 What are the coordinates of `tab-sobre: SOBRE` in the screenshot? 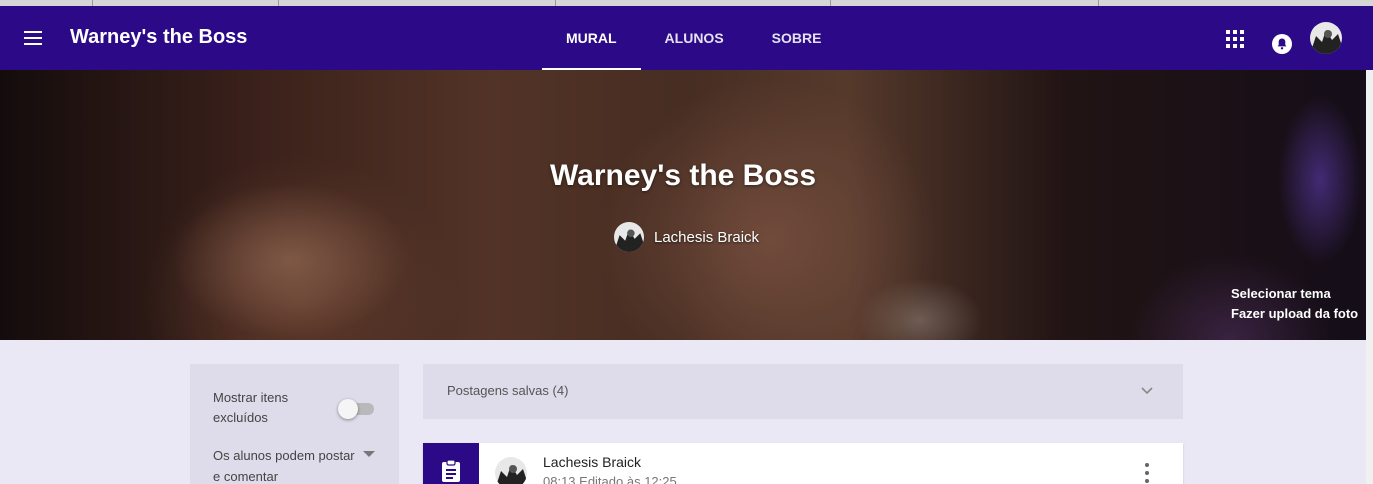 It's located at (797, 38).